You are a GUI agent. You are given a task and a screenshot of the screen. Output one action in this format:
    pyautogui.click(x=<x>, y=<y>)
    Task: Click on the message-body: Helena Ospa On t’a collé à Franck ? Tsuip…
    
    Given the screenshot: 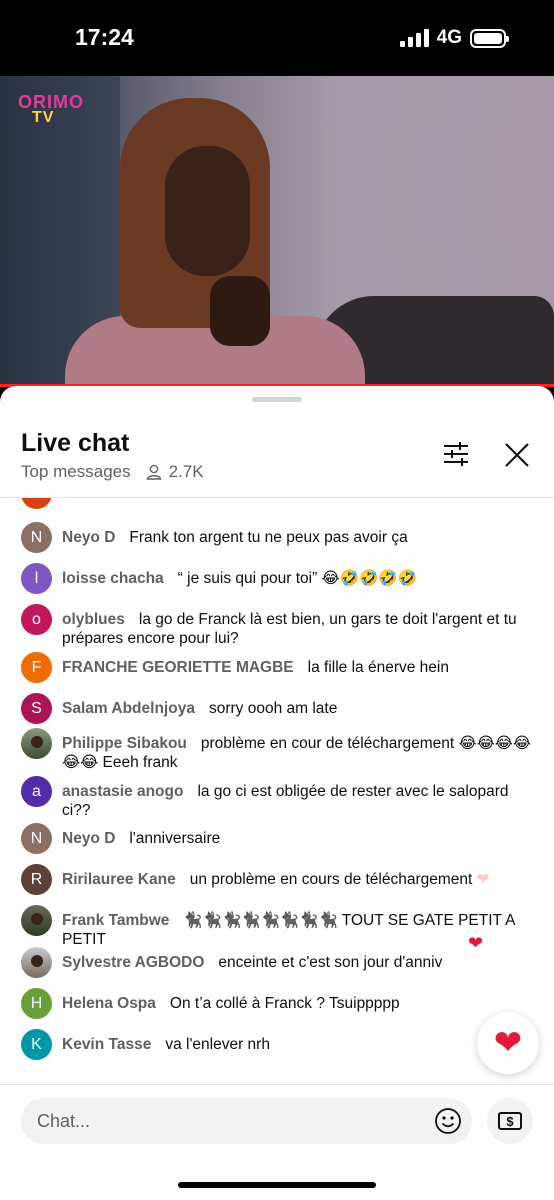 What is the action you would take?
    pyautogui.click(x=301, y=1003)
    